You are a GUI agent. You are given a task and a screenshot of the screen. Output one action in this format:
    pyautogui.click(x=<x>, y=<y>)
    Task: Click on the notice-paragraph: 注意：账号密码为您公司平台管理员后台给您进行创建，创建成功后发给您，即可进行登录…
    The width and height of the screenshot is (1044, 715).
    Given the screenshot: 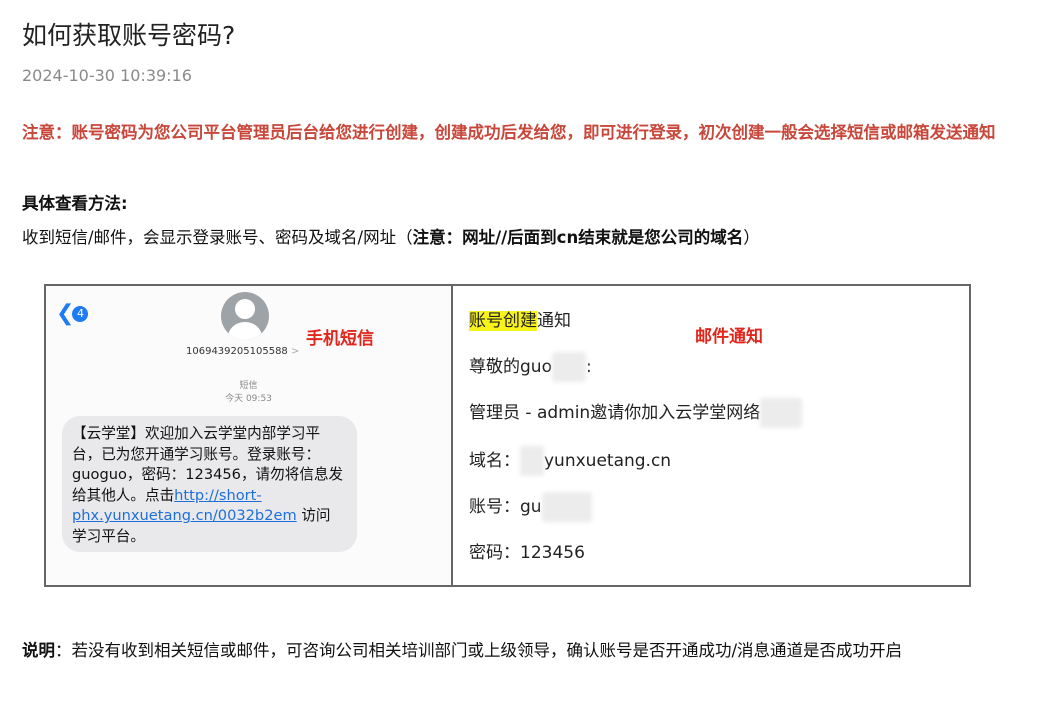 What is the action you would take?
    pyautogui.click(x=509, y=132)
    